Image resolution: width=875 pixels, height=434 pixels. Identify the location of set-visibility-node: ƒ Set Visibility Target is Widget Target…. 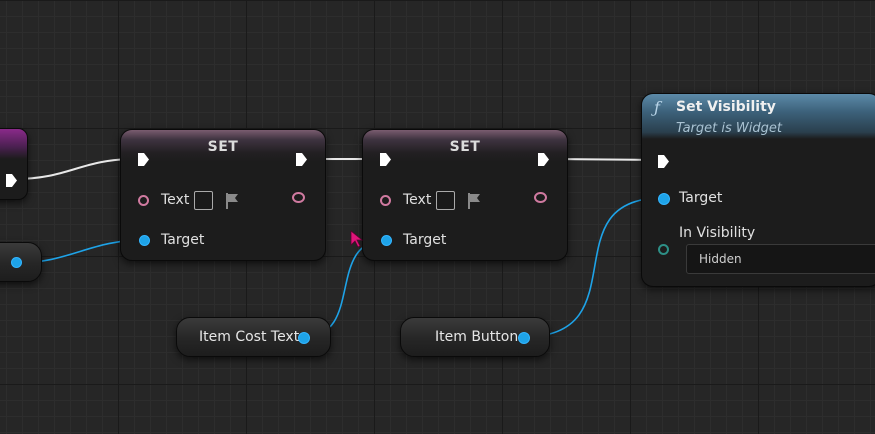
(758, 190).